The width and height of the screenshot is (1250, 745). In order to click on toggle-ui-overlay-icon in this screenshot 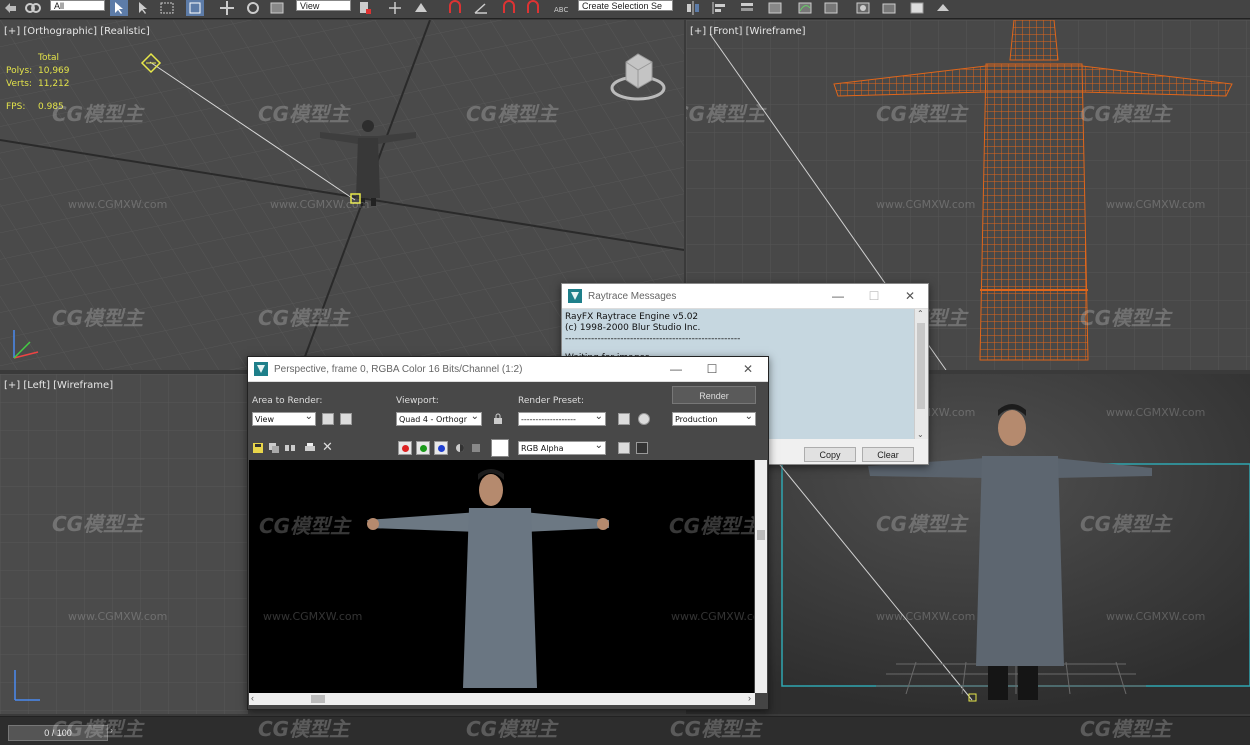, I will do `click(624, 448)`.